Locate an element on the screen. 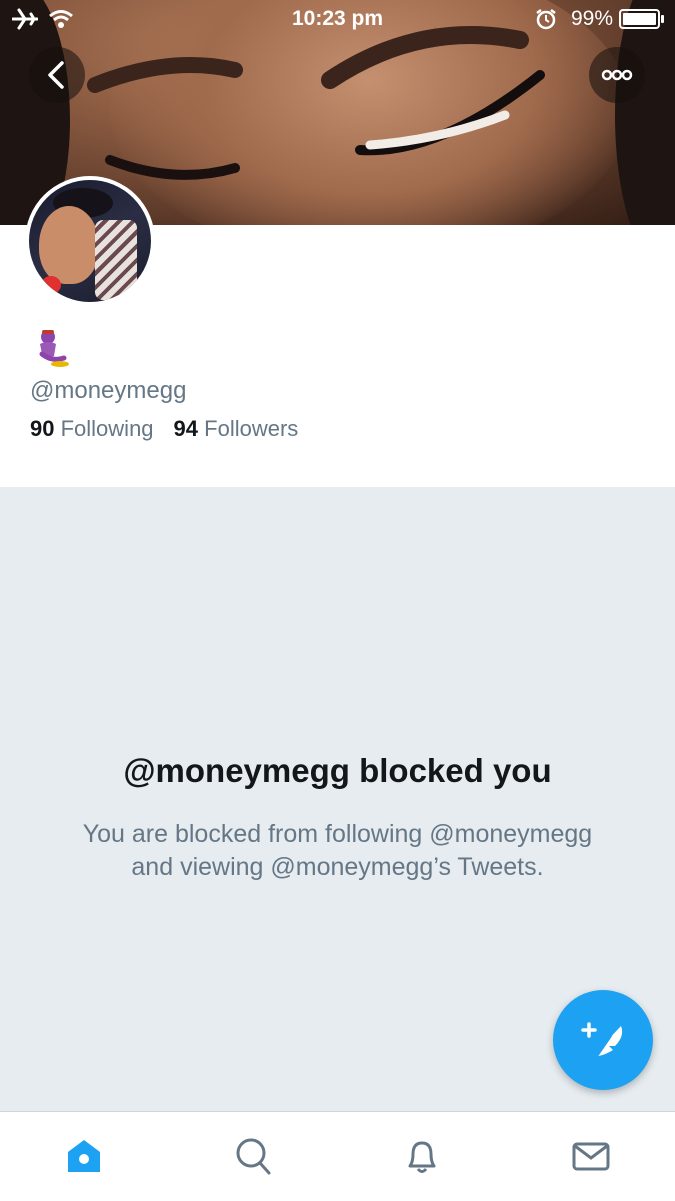 This screenshot has width=675, height=1201. back-button is located at coordinates (57, 75).